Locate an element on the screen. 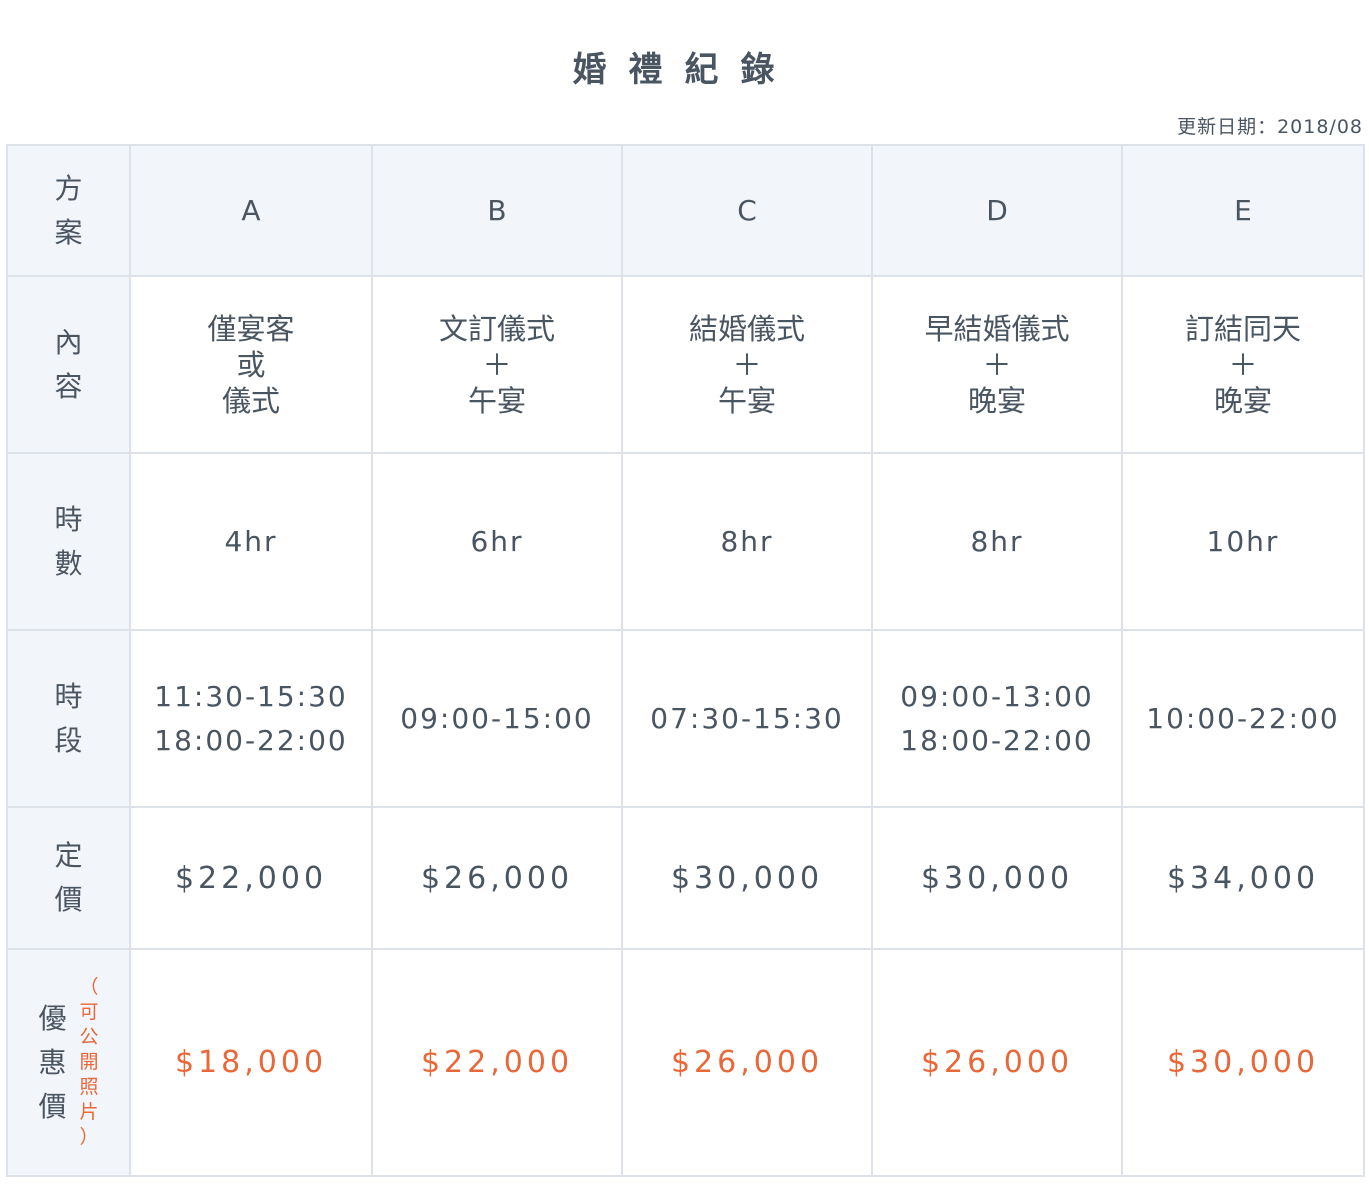  plan-c-promo-price: $26,000 is located at coordinates (747, 1062).